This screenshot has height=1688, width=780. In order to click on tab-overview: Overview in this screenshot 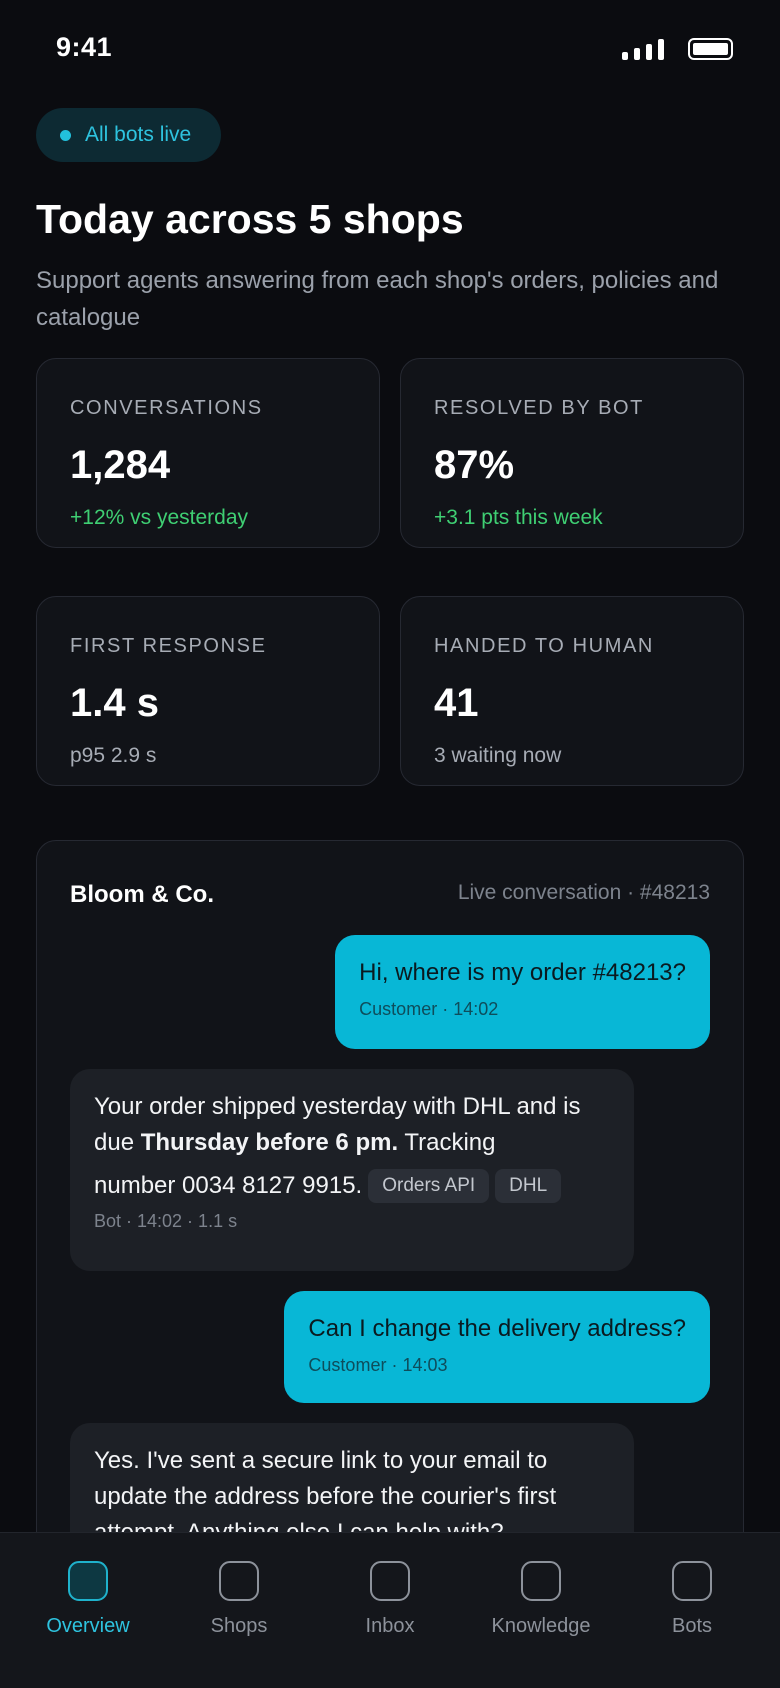, I will do `click(88, 1599)`.